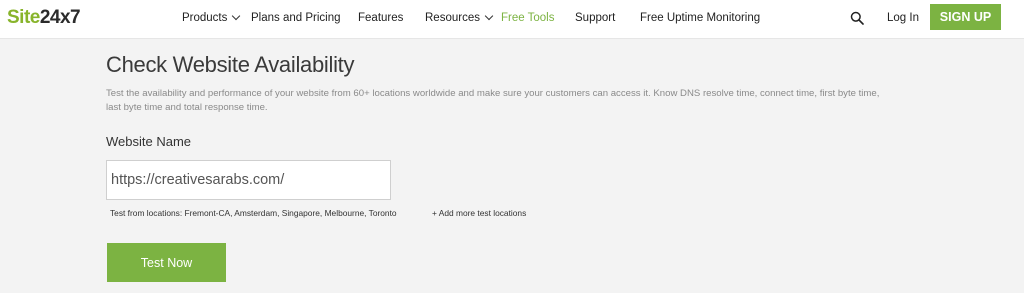  I want to click on nav-products: Products, so click(211, 18).